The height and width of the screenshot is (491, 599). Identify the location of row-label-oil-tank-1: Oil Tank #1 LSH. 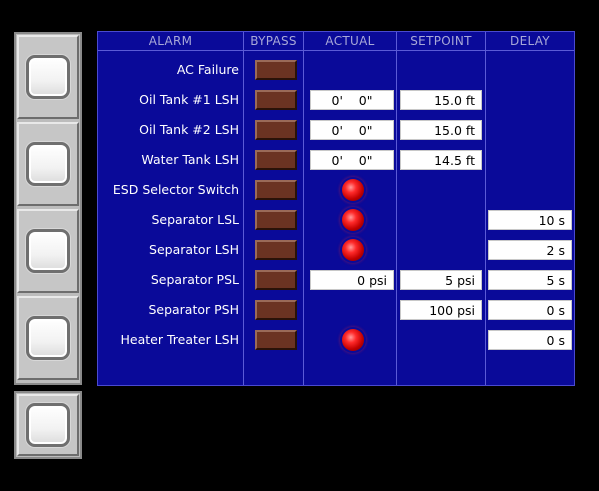
(189, 99).